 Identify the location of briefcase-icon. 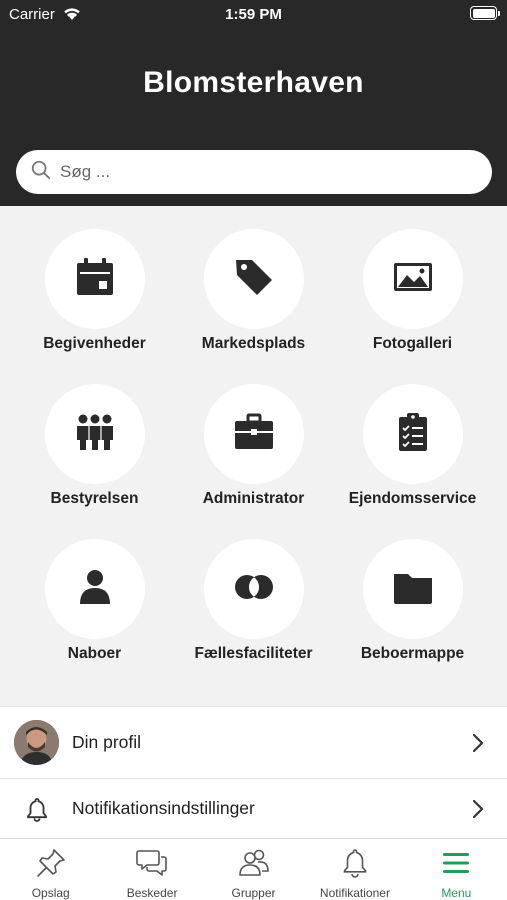
(254, 434).